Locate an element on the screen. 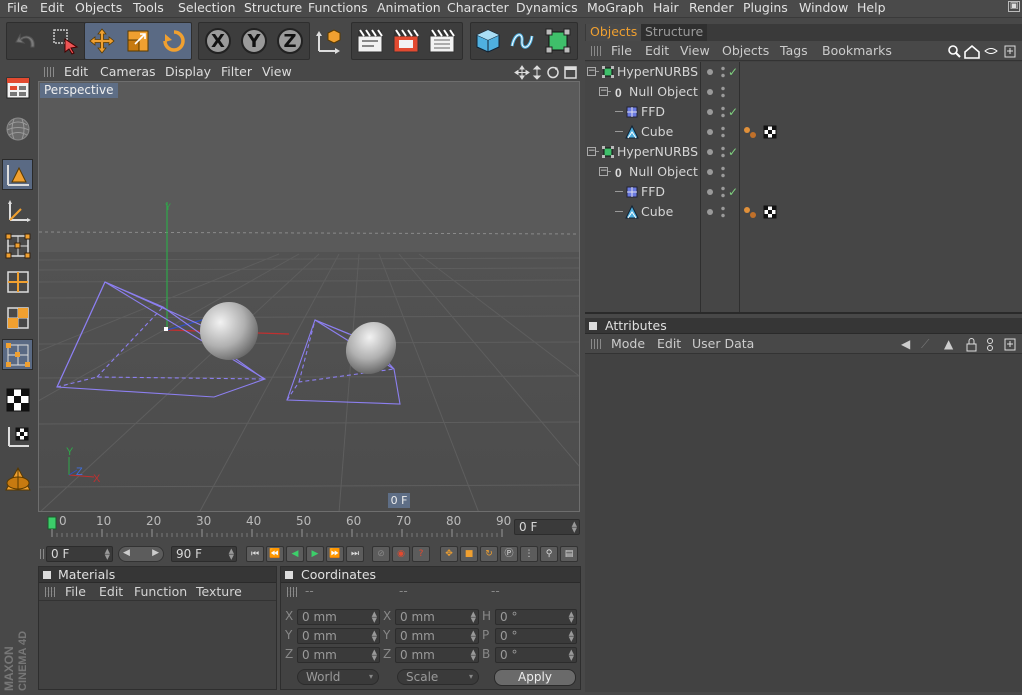  menu-structure: Structure is located at coordinates (273, 8).